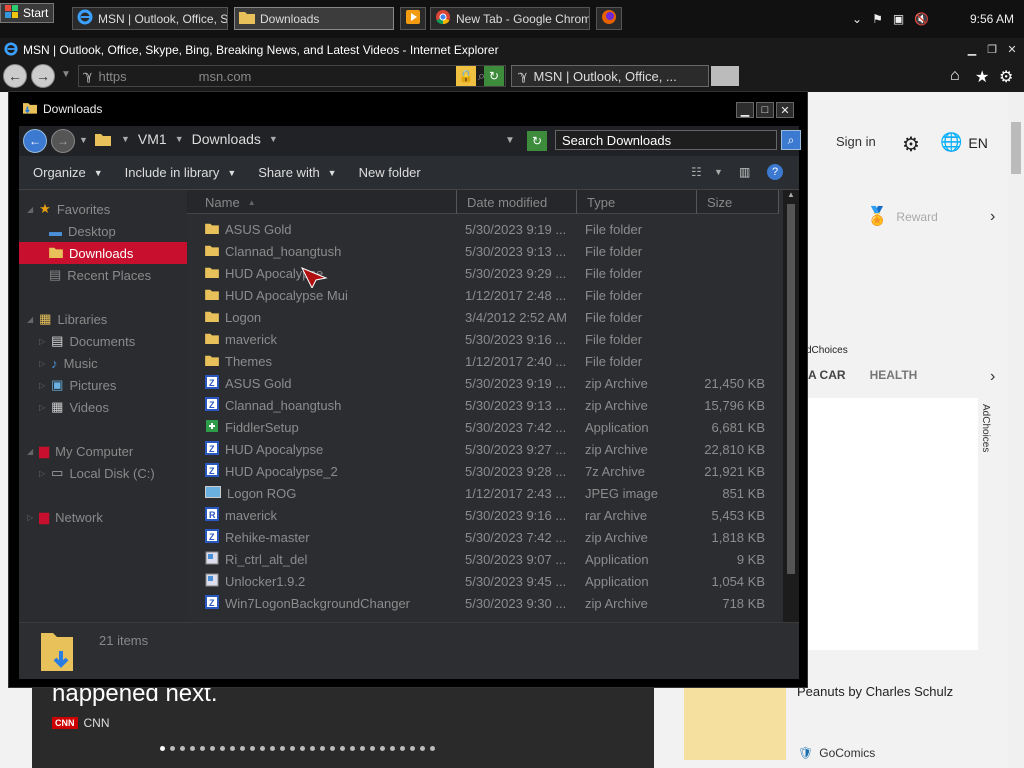 The image size is (1024, 768). Describe the element at coordinates (997, 19) in the screenshot. I see `clock: 9:56 AM` at that location.